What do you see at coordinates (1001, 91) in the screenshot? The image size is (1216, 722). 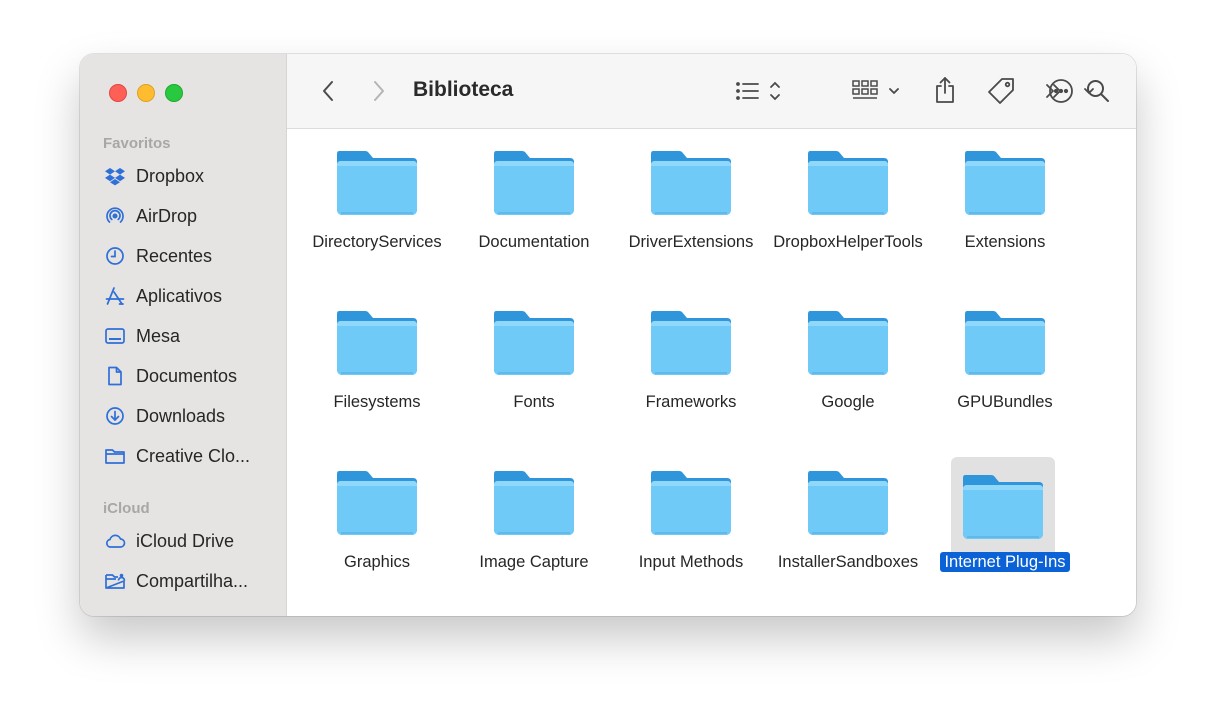 I see `tag-icon` at bounding box center [1001, 91].